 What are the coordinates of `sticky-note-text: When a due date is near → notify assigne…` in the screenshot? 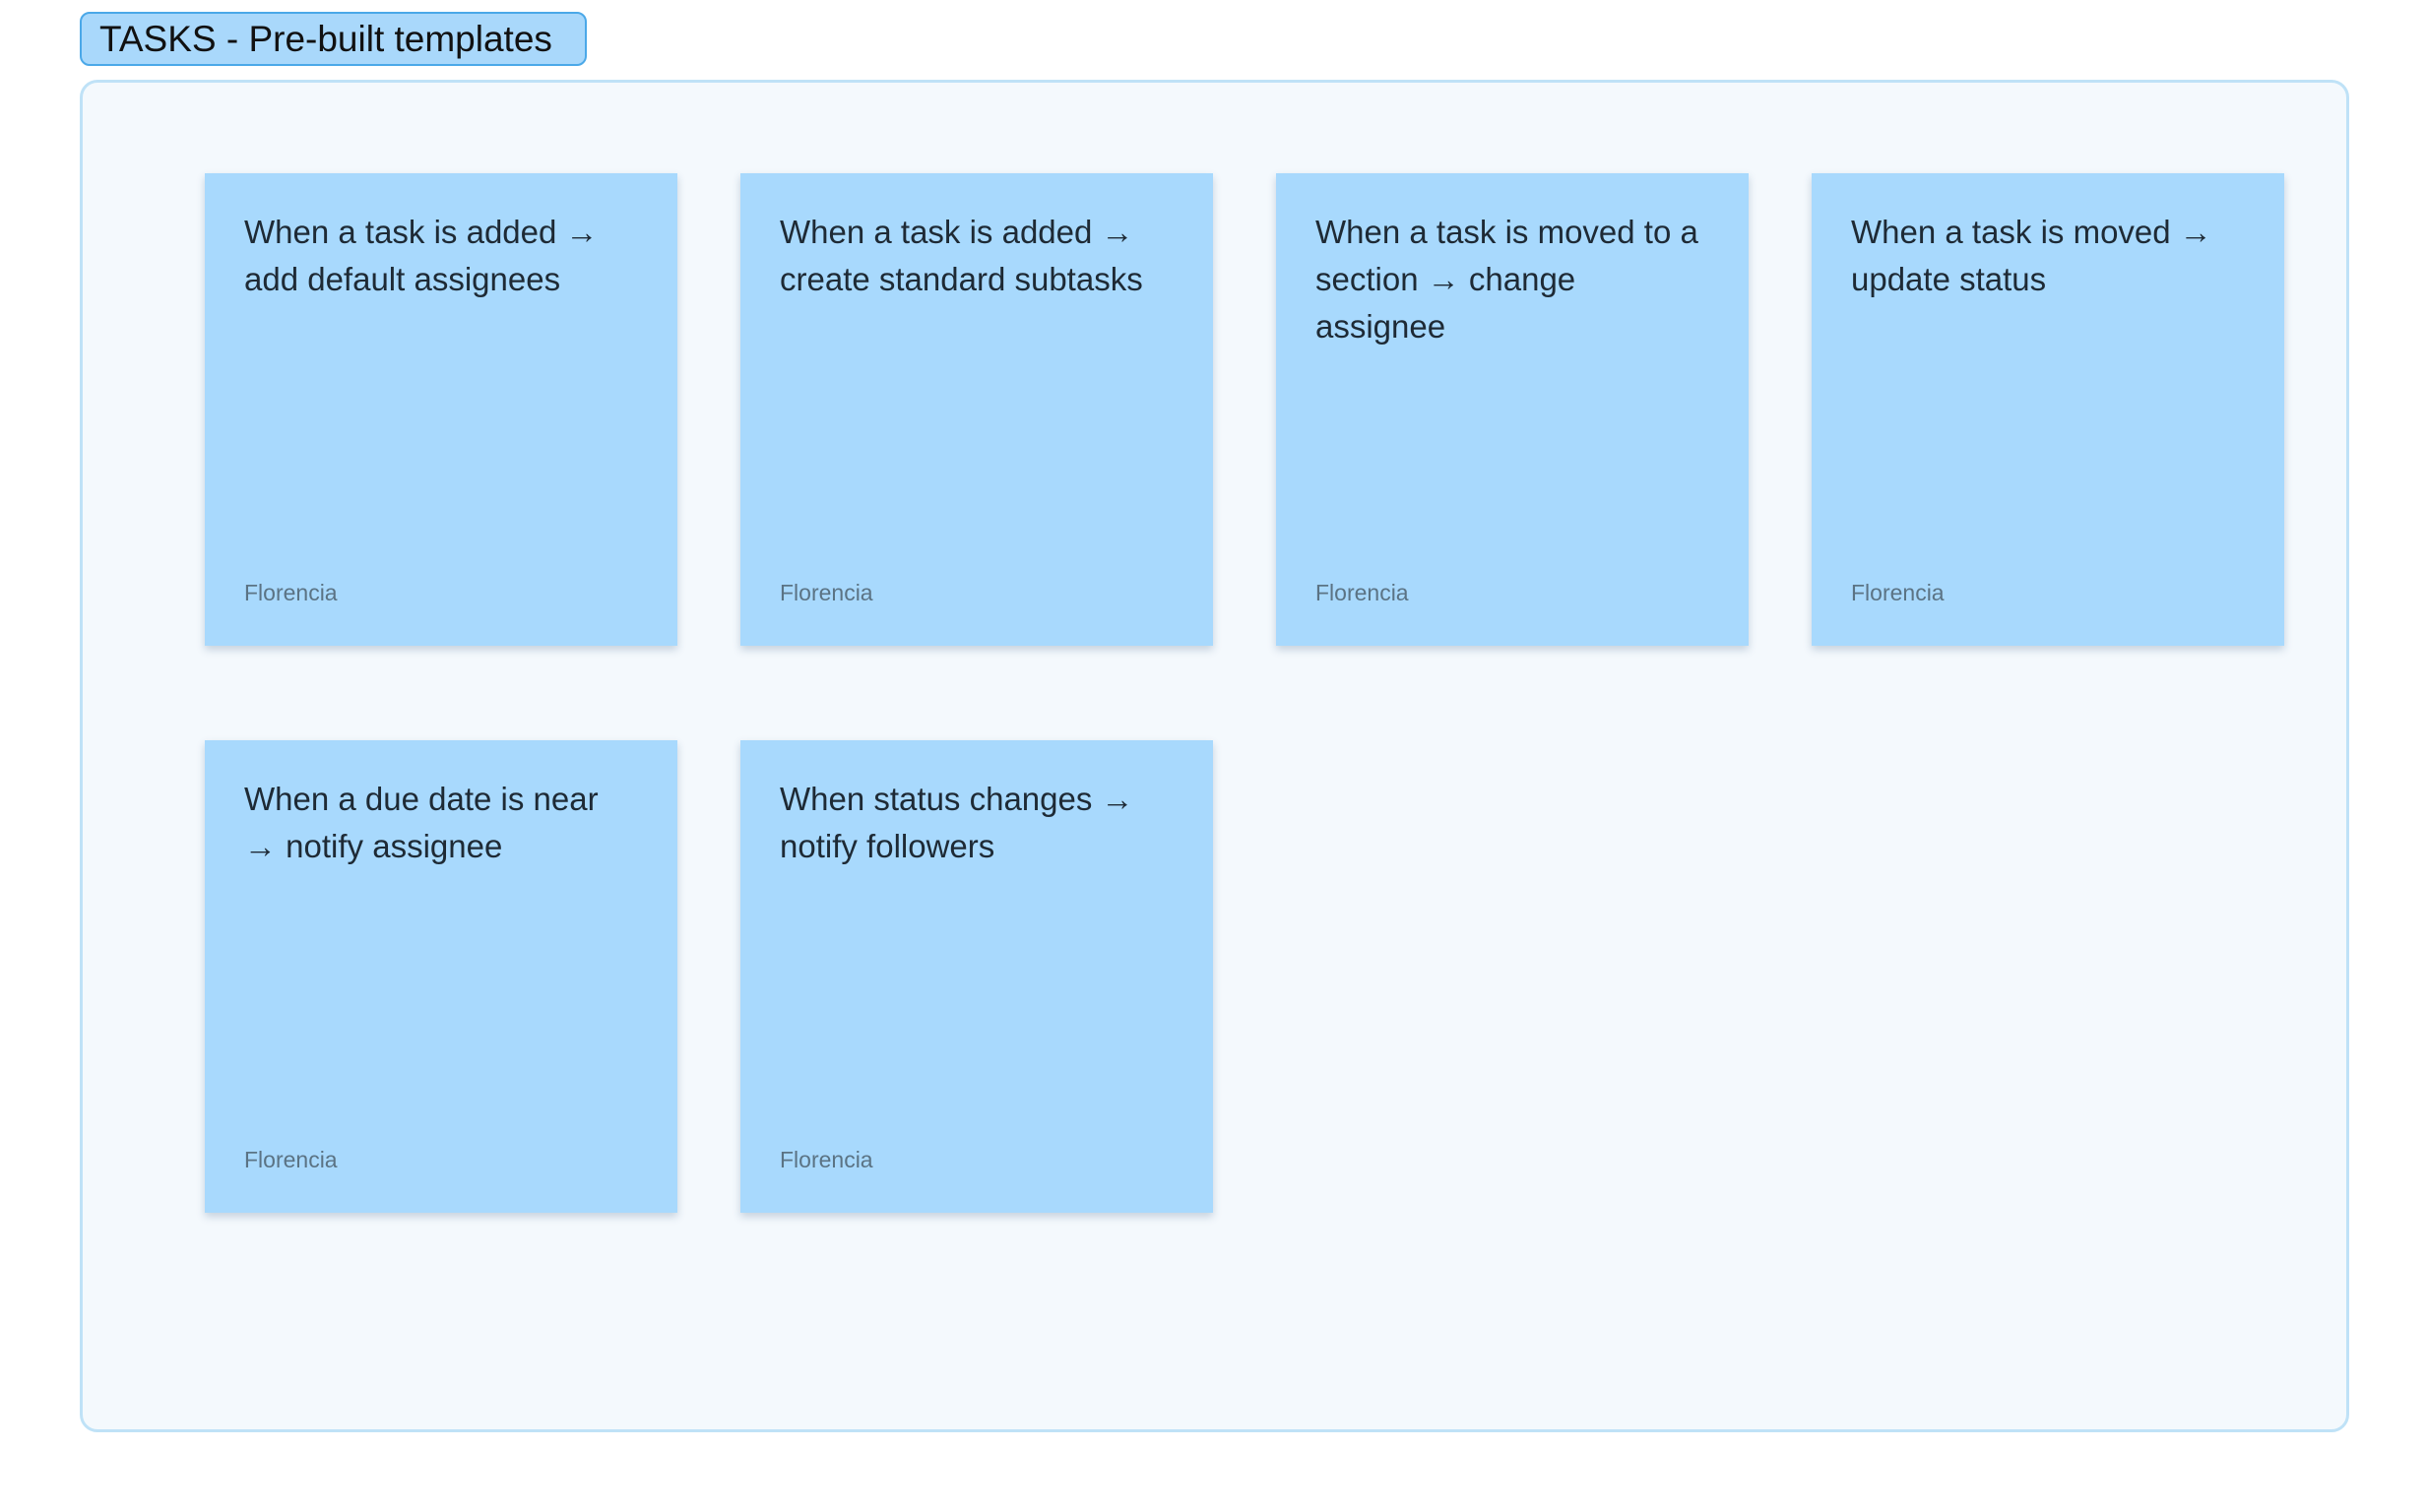 It's located at (421, 822).